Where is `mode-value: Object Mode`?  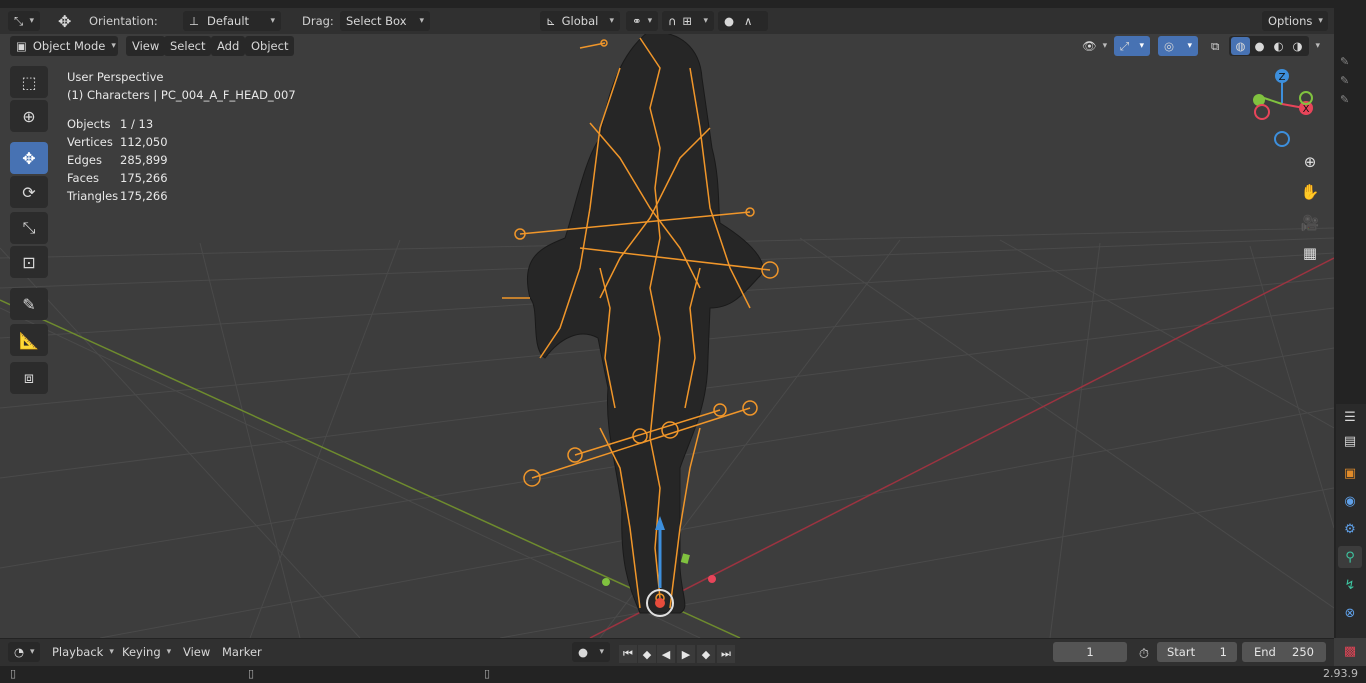
mode-value: Object Mode is located at coordinates (69, 46).